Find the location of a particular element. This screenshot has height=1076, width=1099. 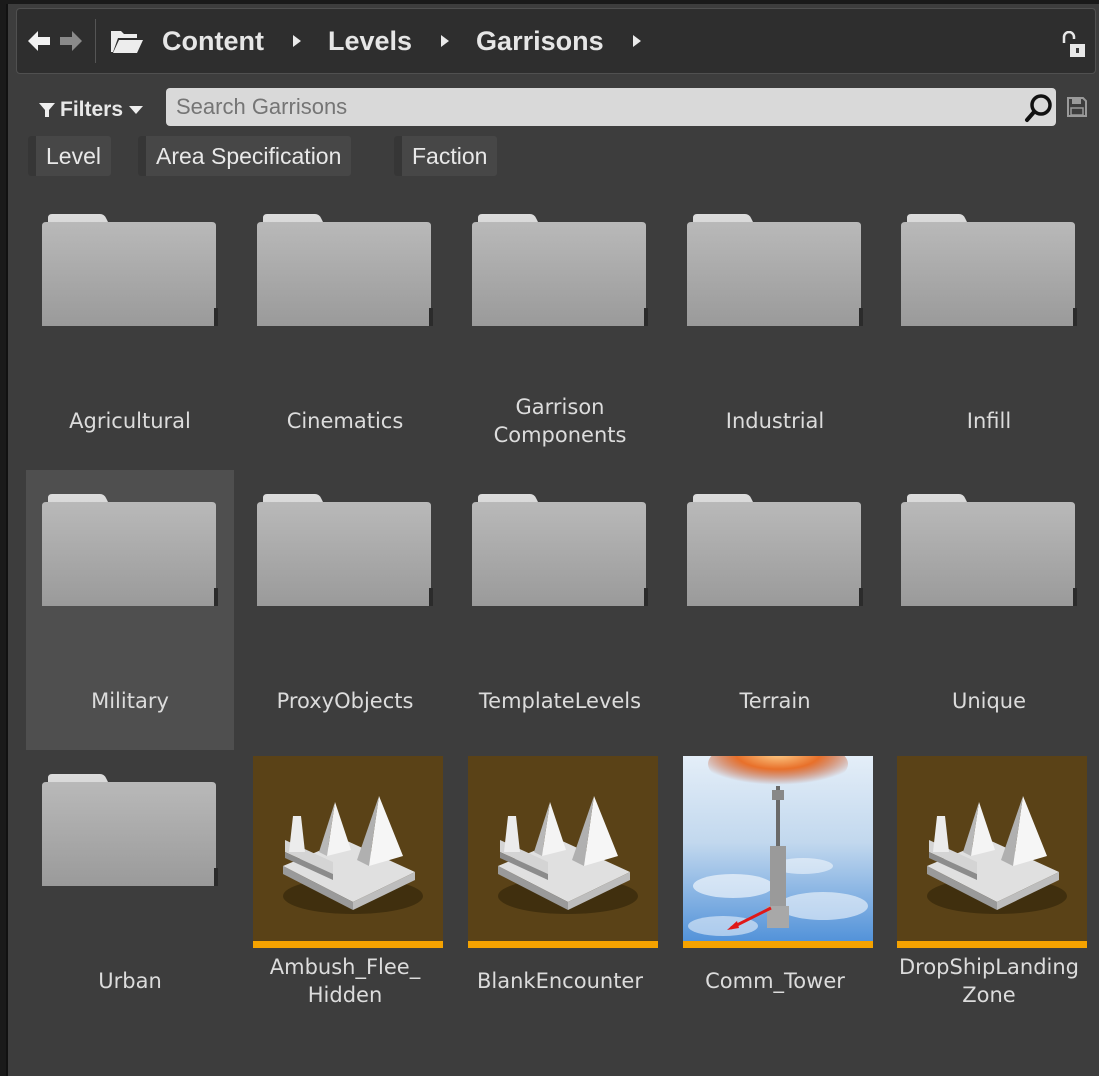

filter-chip-area-specification: Area Specification is located at coordinates (245, 156).